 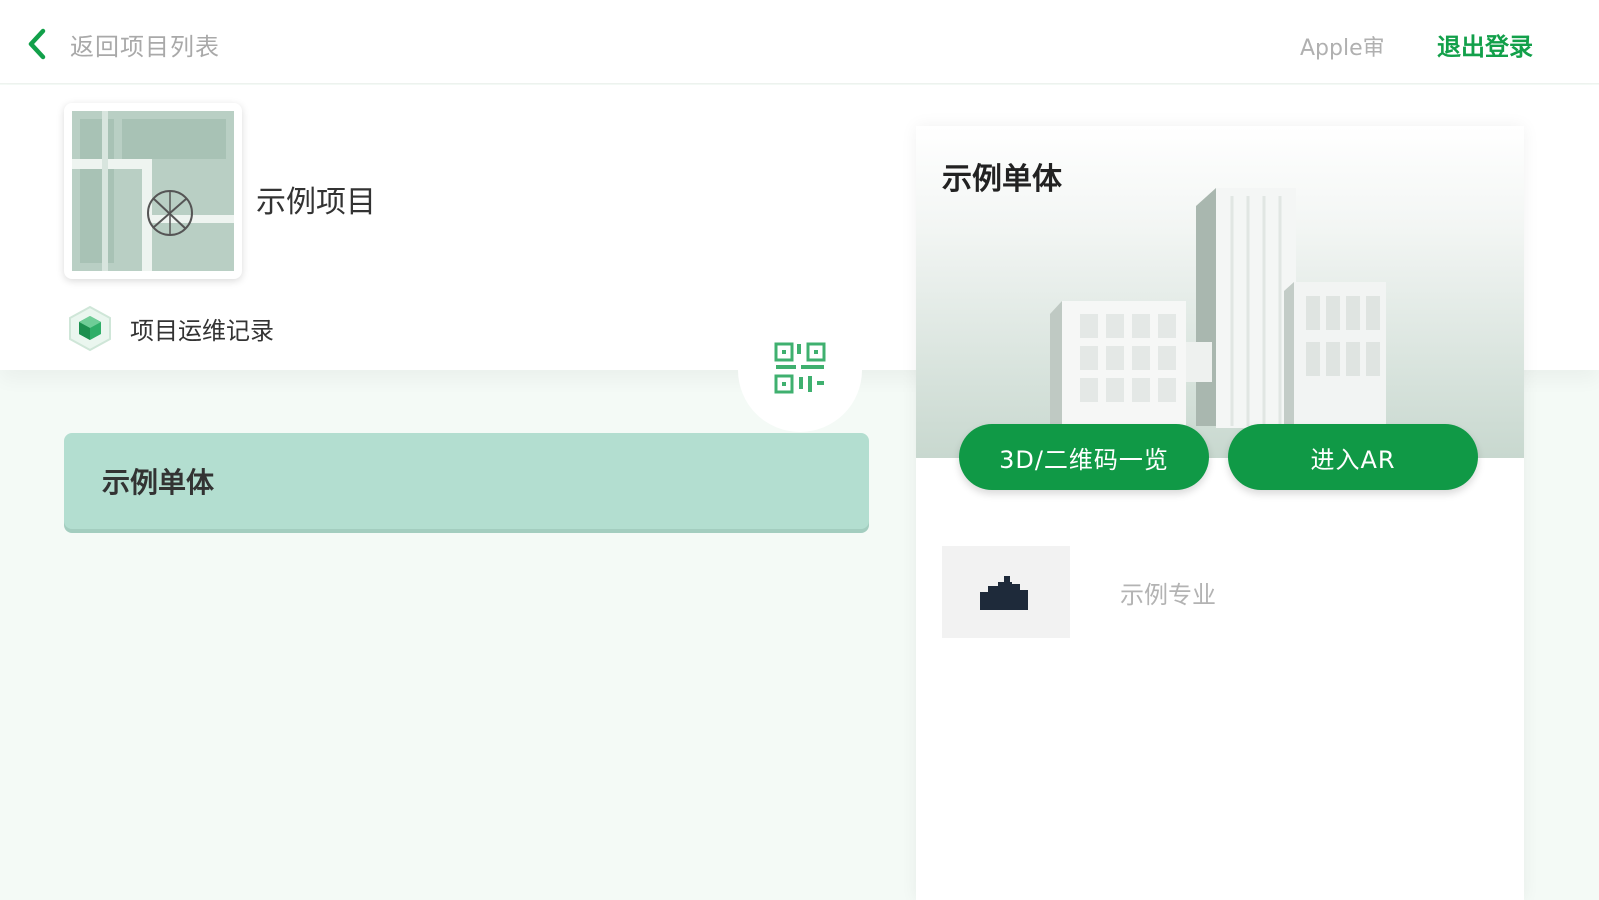 What do you see at coordinates (1342, 48) in the screenshot?
I see `user-name: Apple审` at bounding box center [1342, 48].